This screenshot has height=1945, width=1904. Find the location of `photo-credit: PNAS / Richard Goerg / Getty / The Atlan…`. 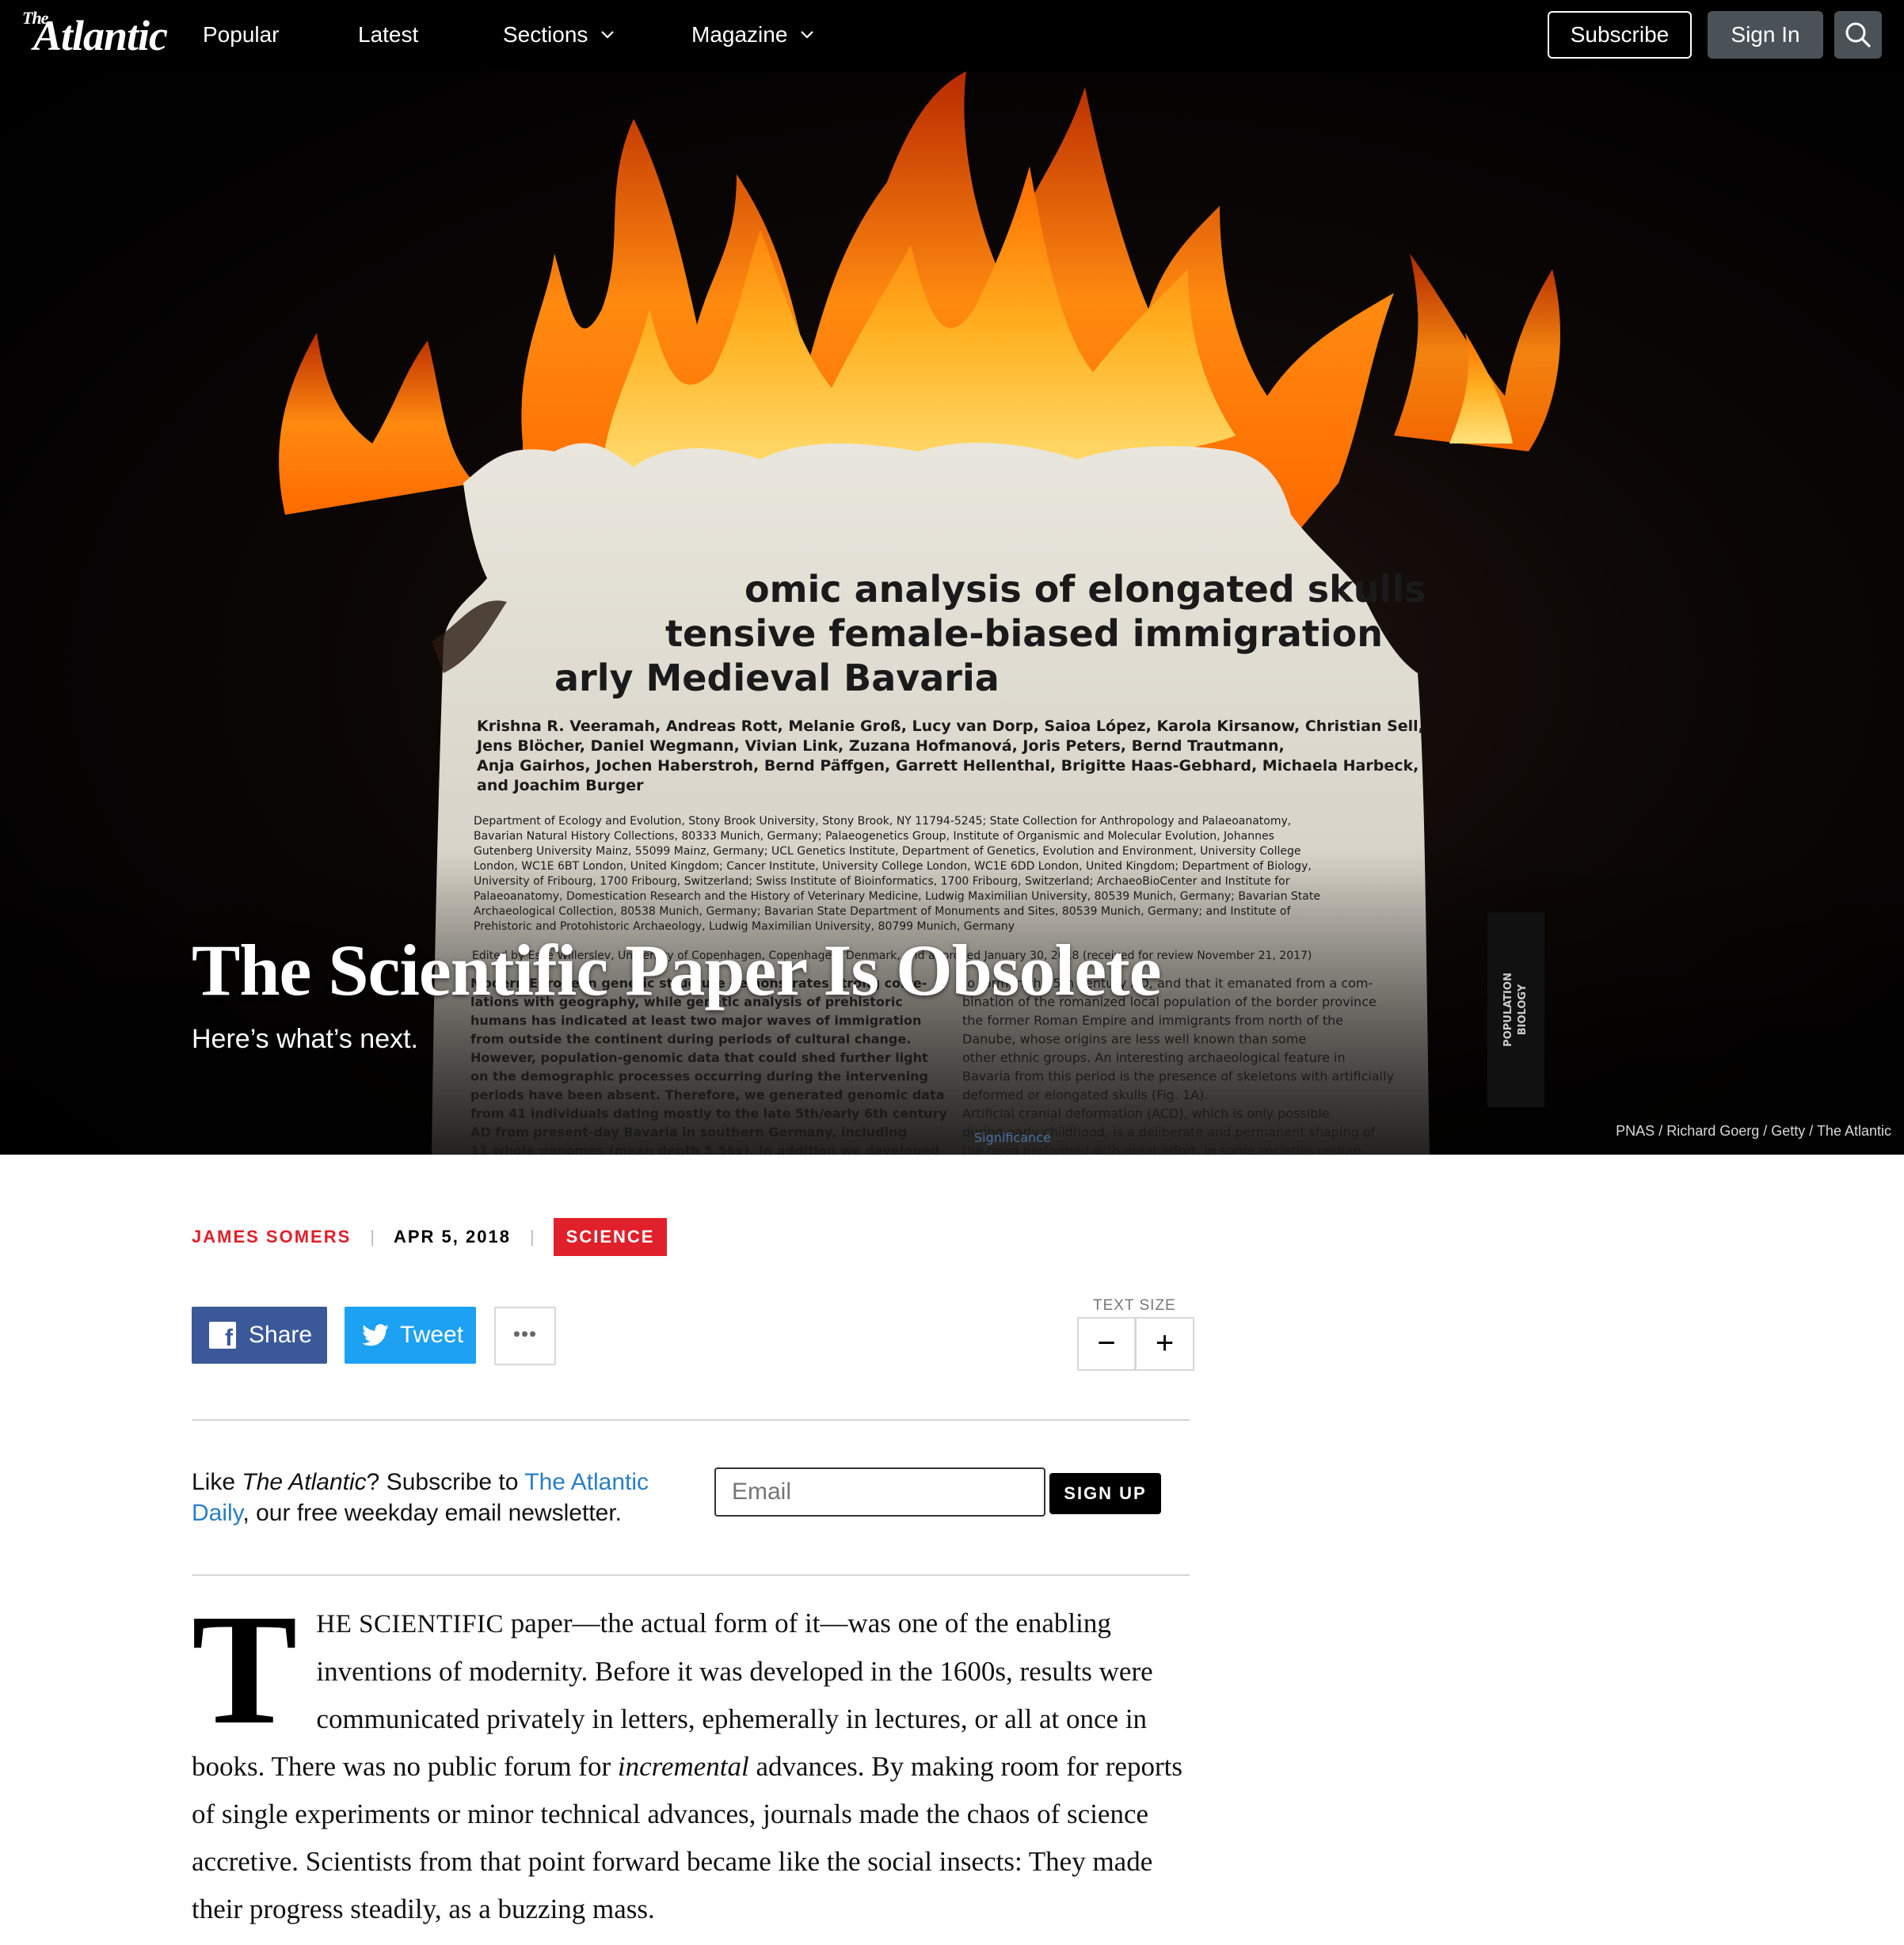

photo-credit: PNAS / Richard Goerg / Getty / The Atlan… is located at coordinates (1753, 1131).